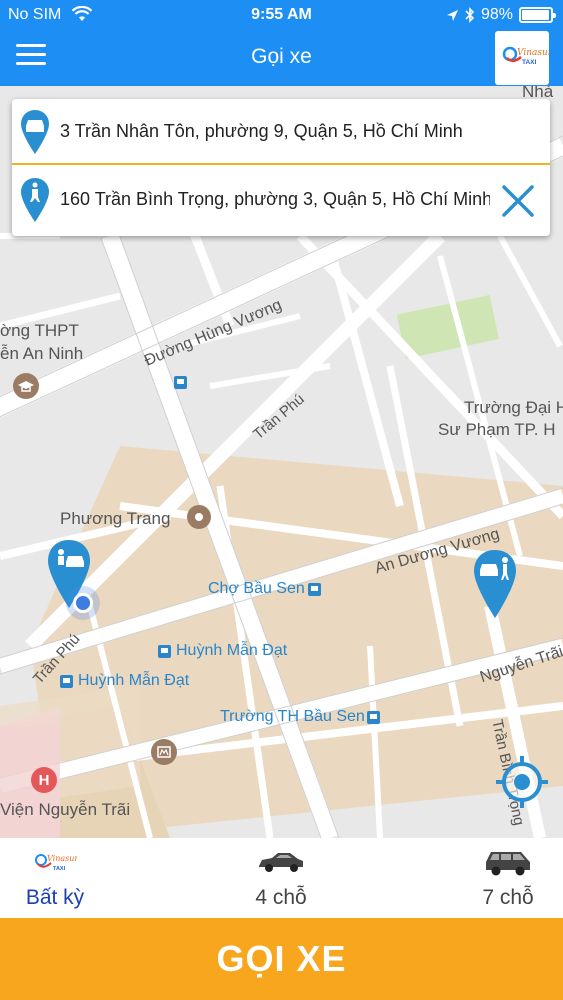 The width and height of the screenshot is (563, 1000). What do you see at coordinates (35, 202) in the screenshot?
I see `destination-pin-icon` at bounding box center [35, 202].